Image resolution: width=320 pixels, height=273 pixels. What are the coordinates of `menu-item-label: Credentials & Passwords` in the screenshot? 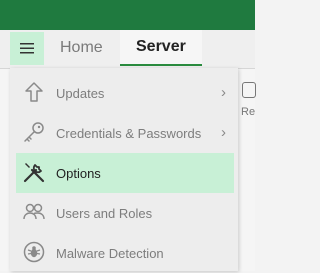 It's located at (129, 133).